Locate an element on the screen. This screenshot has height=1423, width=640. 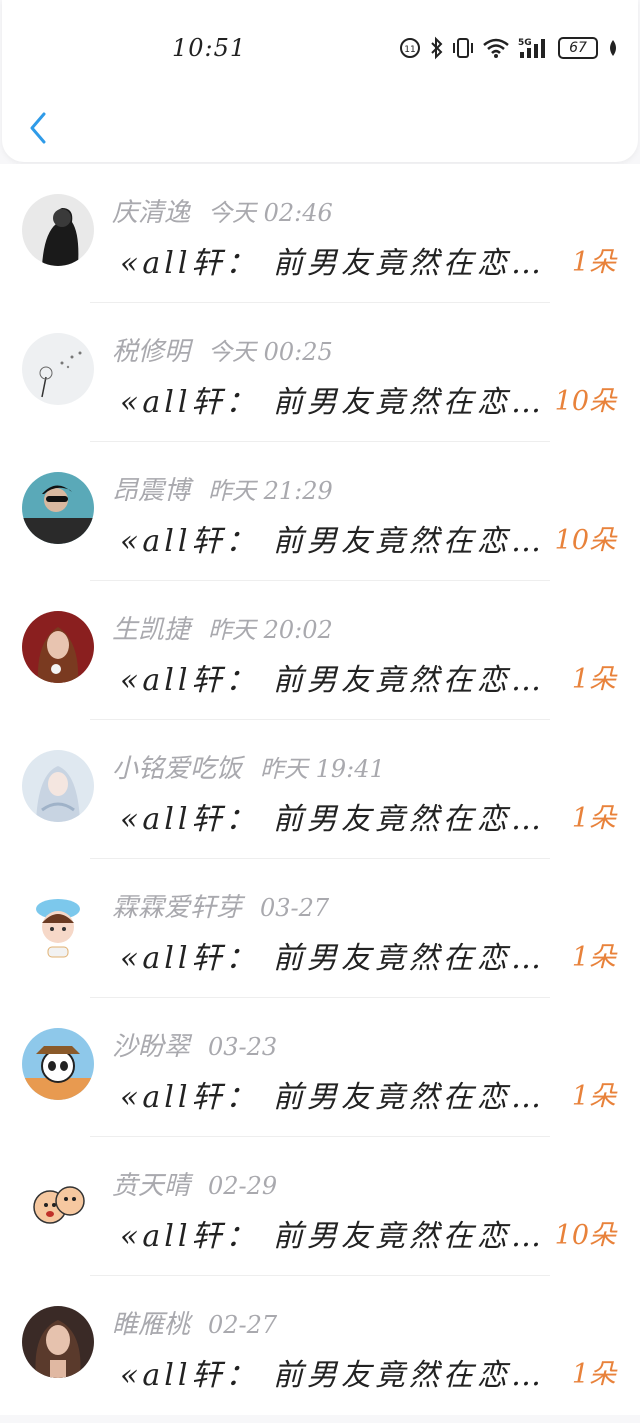
sender-line: 小铭爱吃饭 昨天 19:41 is located at coordinates (248, 766).